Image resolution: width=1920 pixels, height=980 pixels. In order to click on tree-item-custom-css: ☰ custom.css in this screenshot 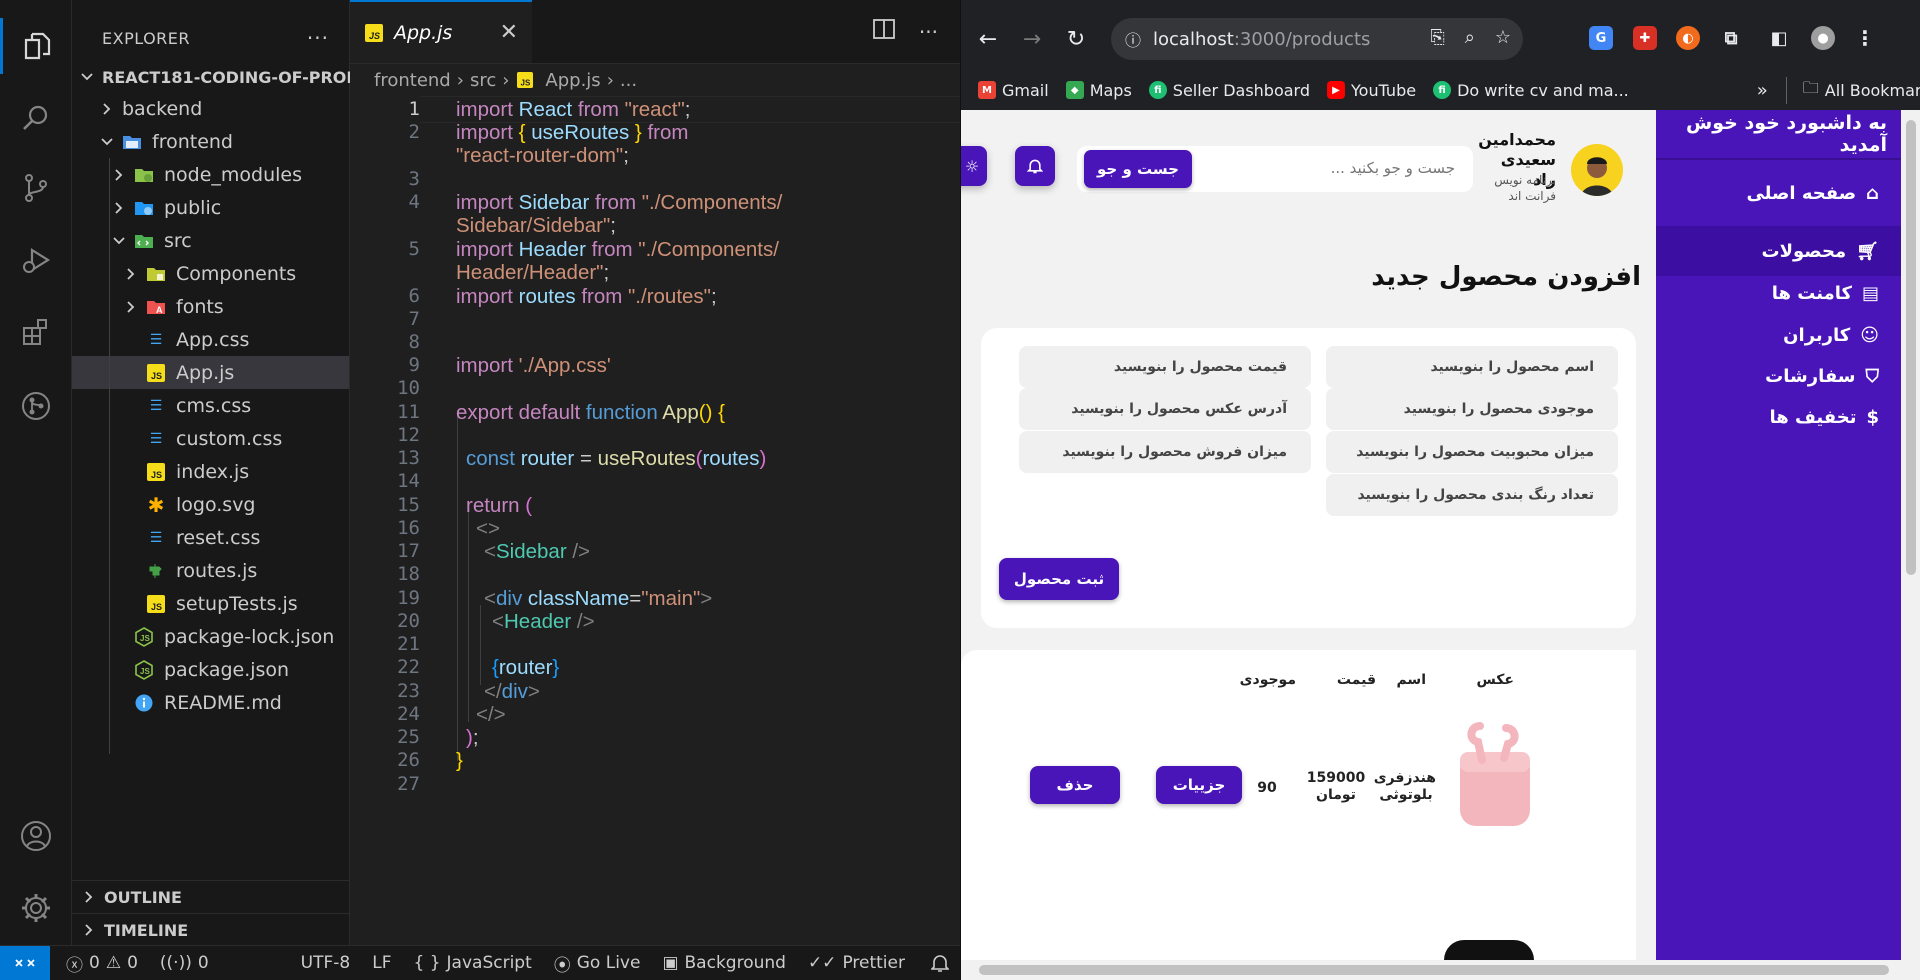, I will do `click(210, 438)`.